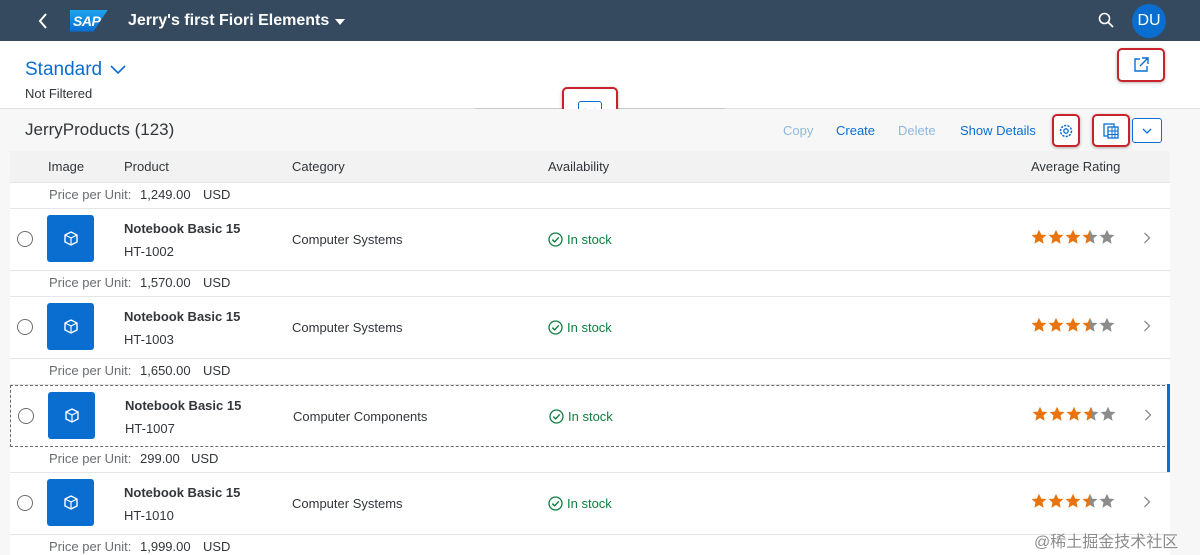 Image resolution: width=1200 pixels, height=555 pixels. What do you see at coordinates (798, 130) in the screenshot?
I see `copy-button: Copy` at bounding box center [798, 130].